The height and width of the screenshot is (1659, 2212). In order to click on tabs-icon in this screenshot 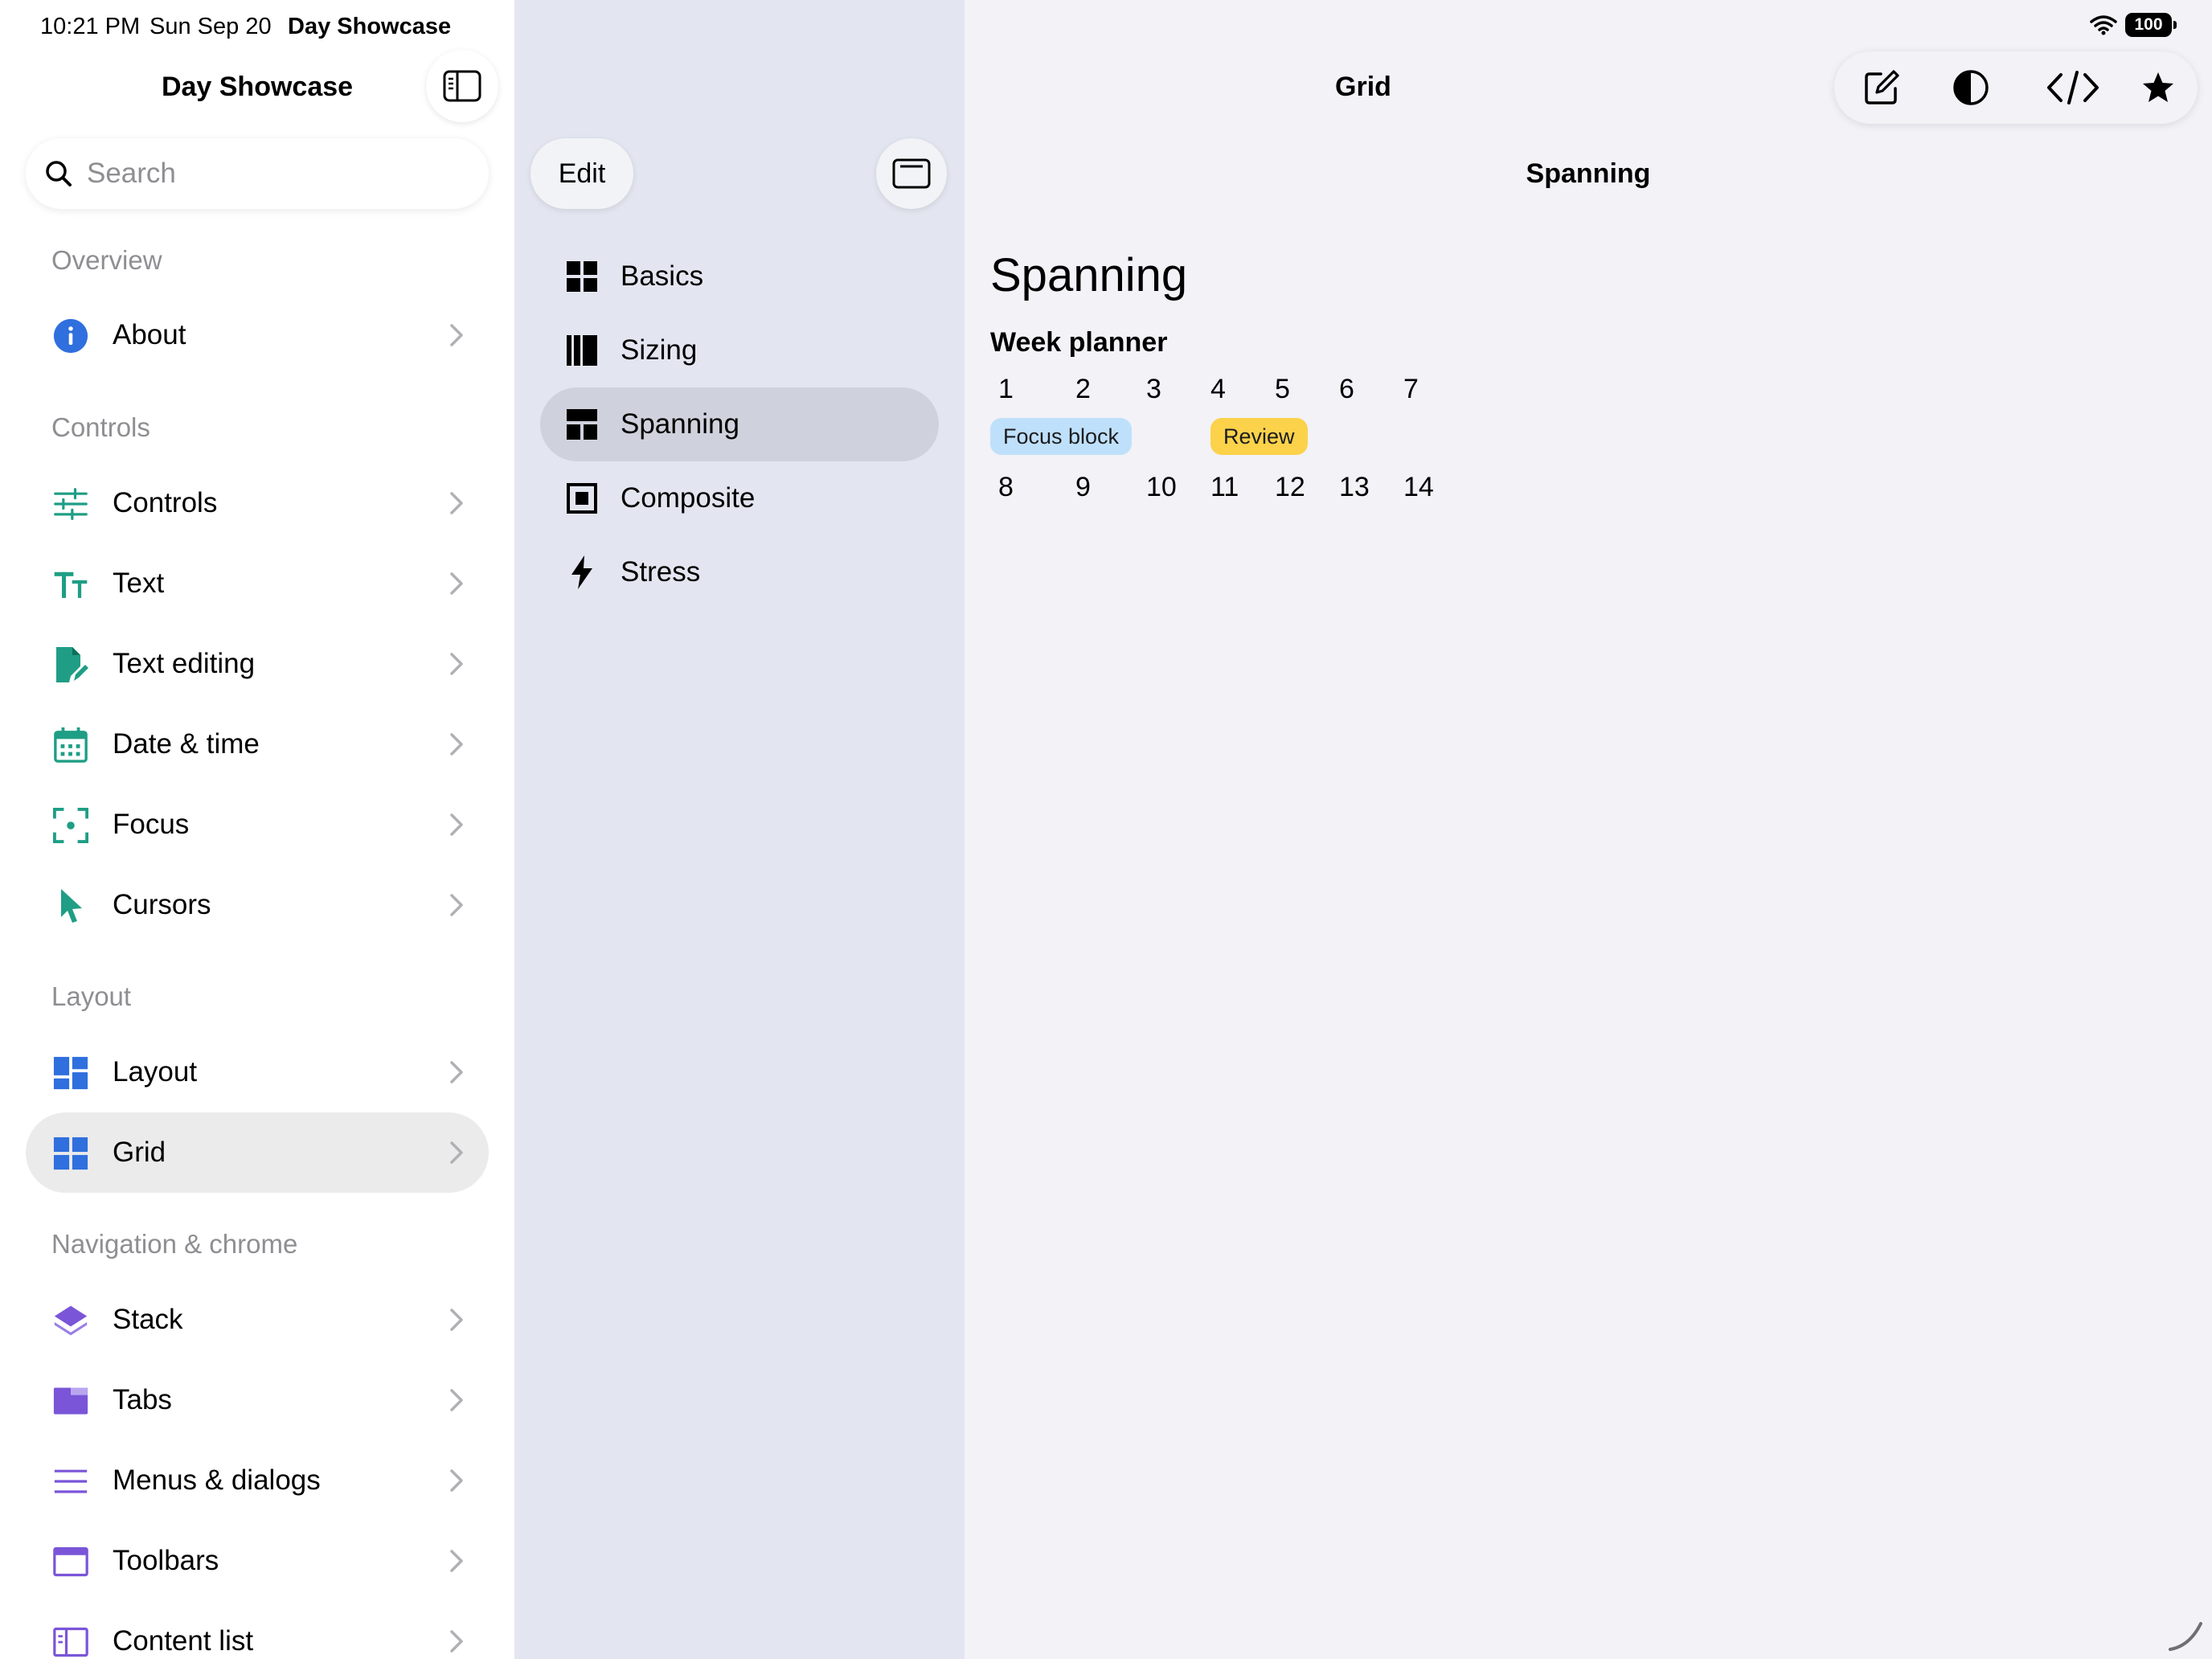, I will do `click(70, 1401)`.